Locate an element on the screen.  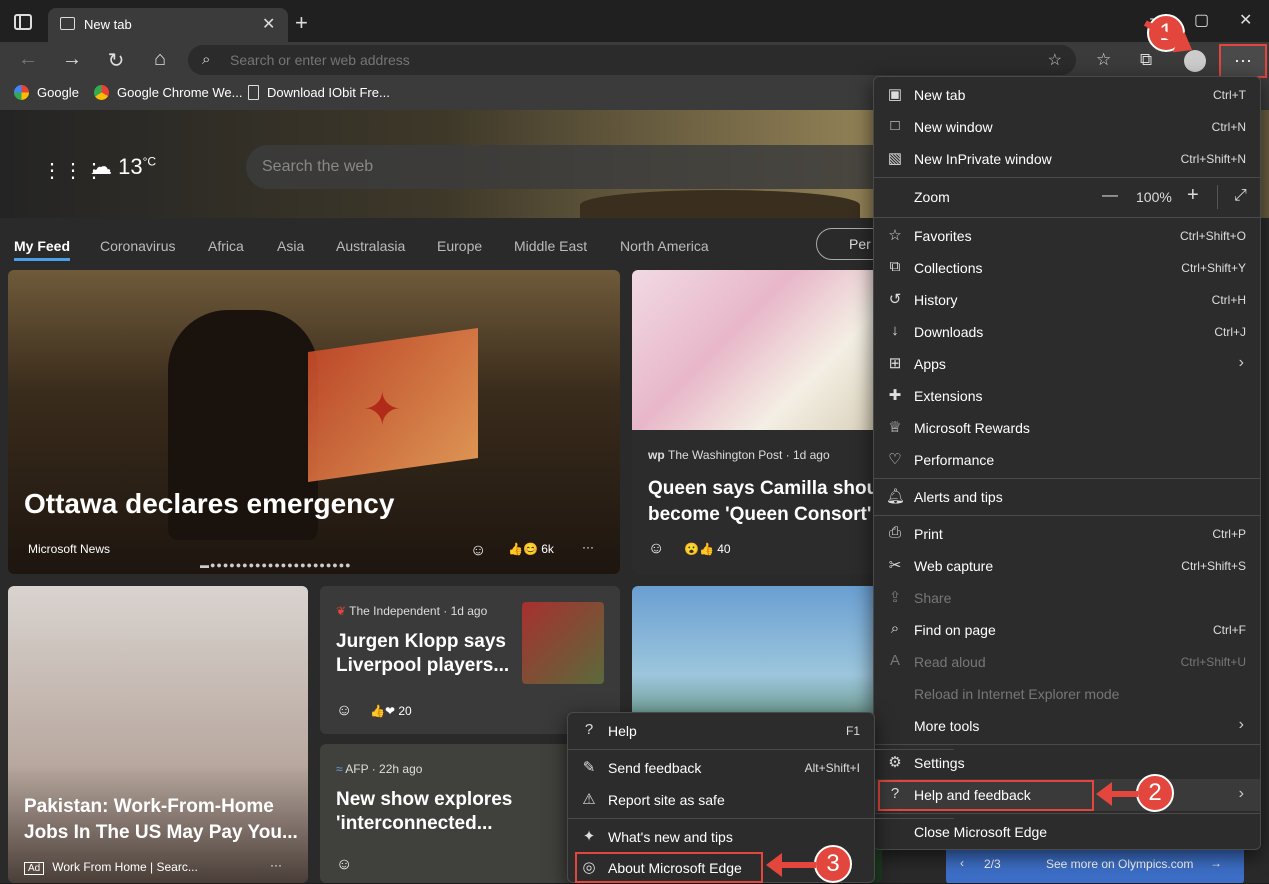
extensions-icon: ✚ is located at coordinates (895, 395).